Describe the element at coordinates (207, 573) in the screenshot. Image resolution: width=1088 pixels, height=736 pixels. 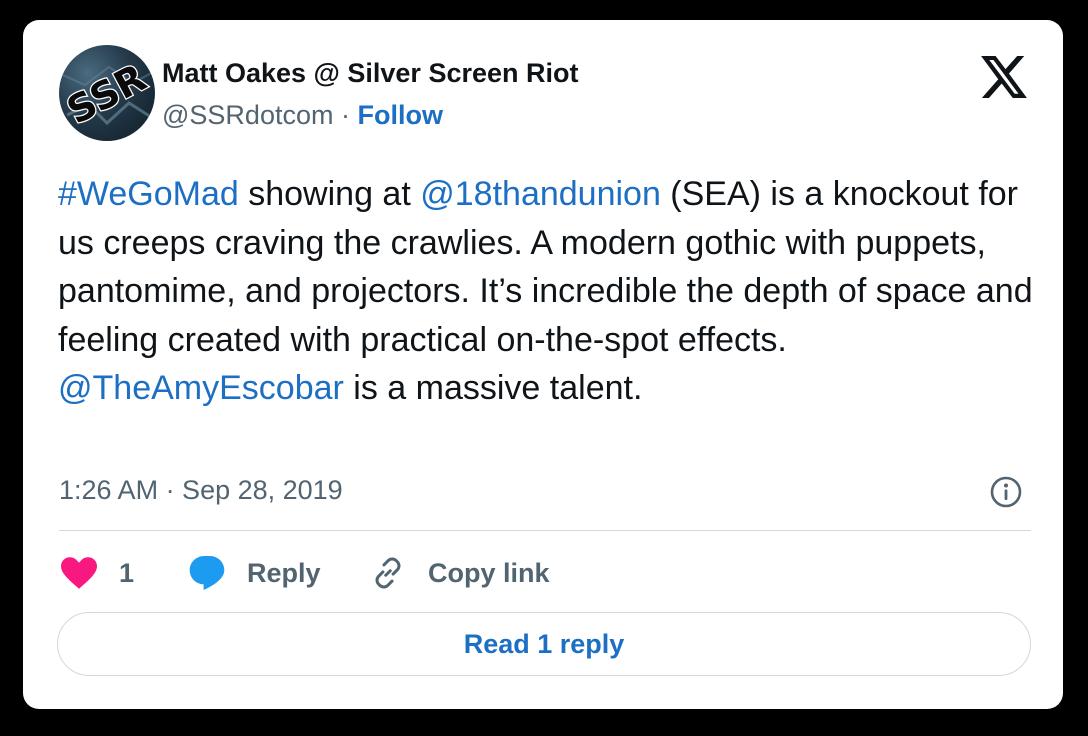
I see `speech-bubble-icon` at that location.